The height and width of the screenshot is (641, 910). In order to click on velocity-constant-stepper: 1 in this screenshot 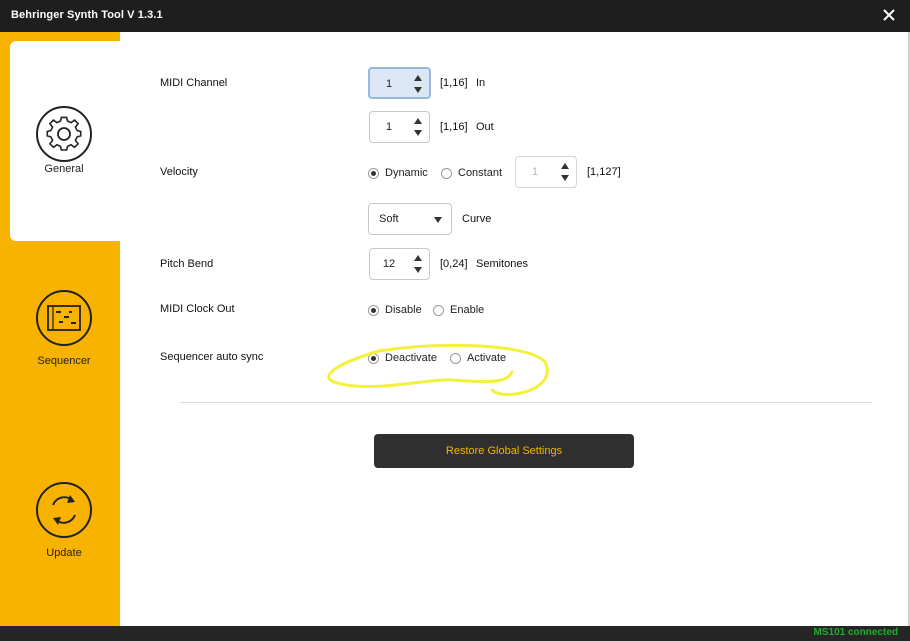, I will do `click(546, 172)`.